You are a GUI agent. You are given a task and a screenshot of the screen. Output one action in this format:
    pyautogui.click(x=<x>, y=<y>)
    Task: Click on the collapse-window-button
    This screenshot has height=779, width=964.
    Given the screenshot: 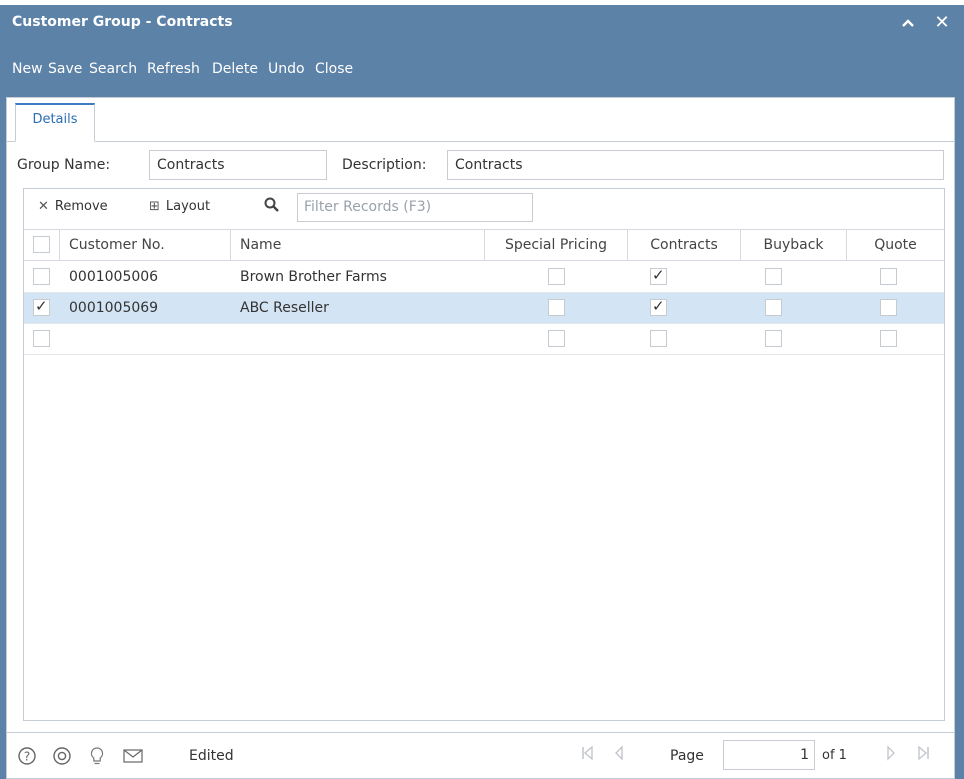 What is the action you would take?
    pyautogui.click(x=908, y=23)
    